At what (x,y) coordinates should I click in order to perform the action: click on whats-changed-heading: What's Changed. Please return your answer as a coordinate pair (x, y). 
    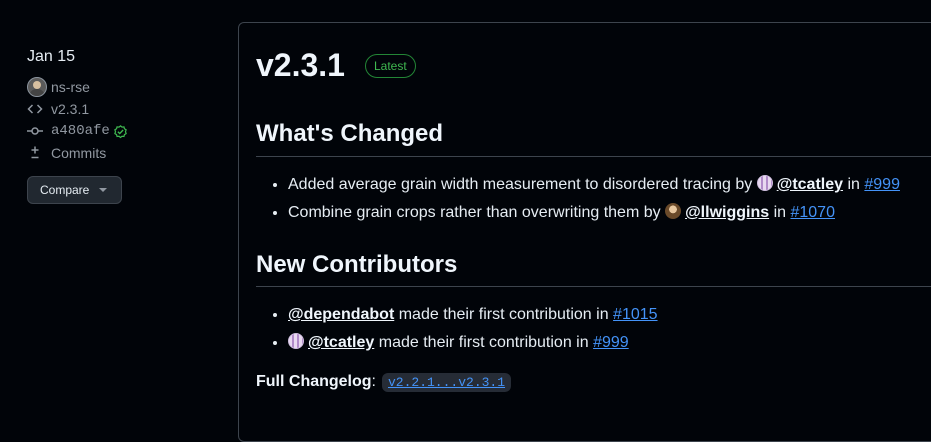
    Looking at the image, I should click on (350, 133).